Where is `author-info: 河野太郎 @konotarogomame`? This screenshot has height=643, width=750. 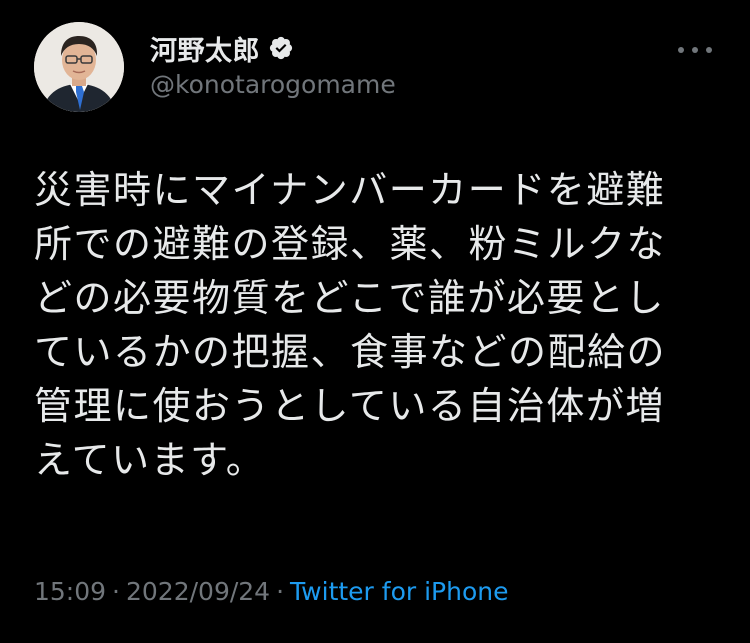
author-info: 河野太郎 @konotarogomame is located at coordinates (273, 64).